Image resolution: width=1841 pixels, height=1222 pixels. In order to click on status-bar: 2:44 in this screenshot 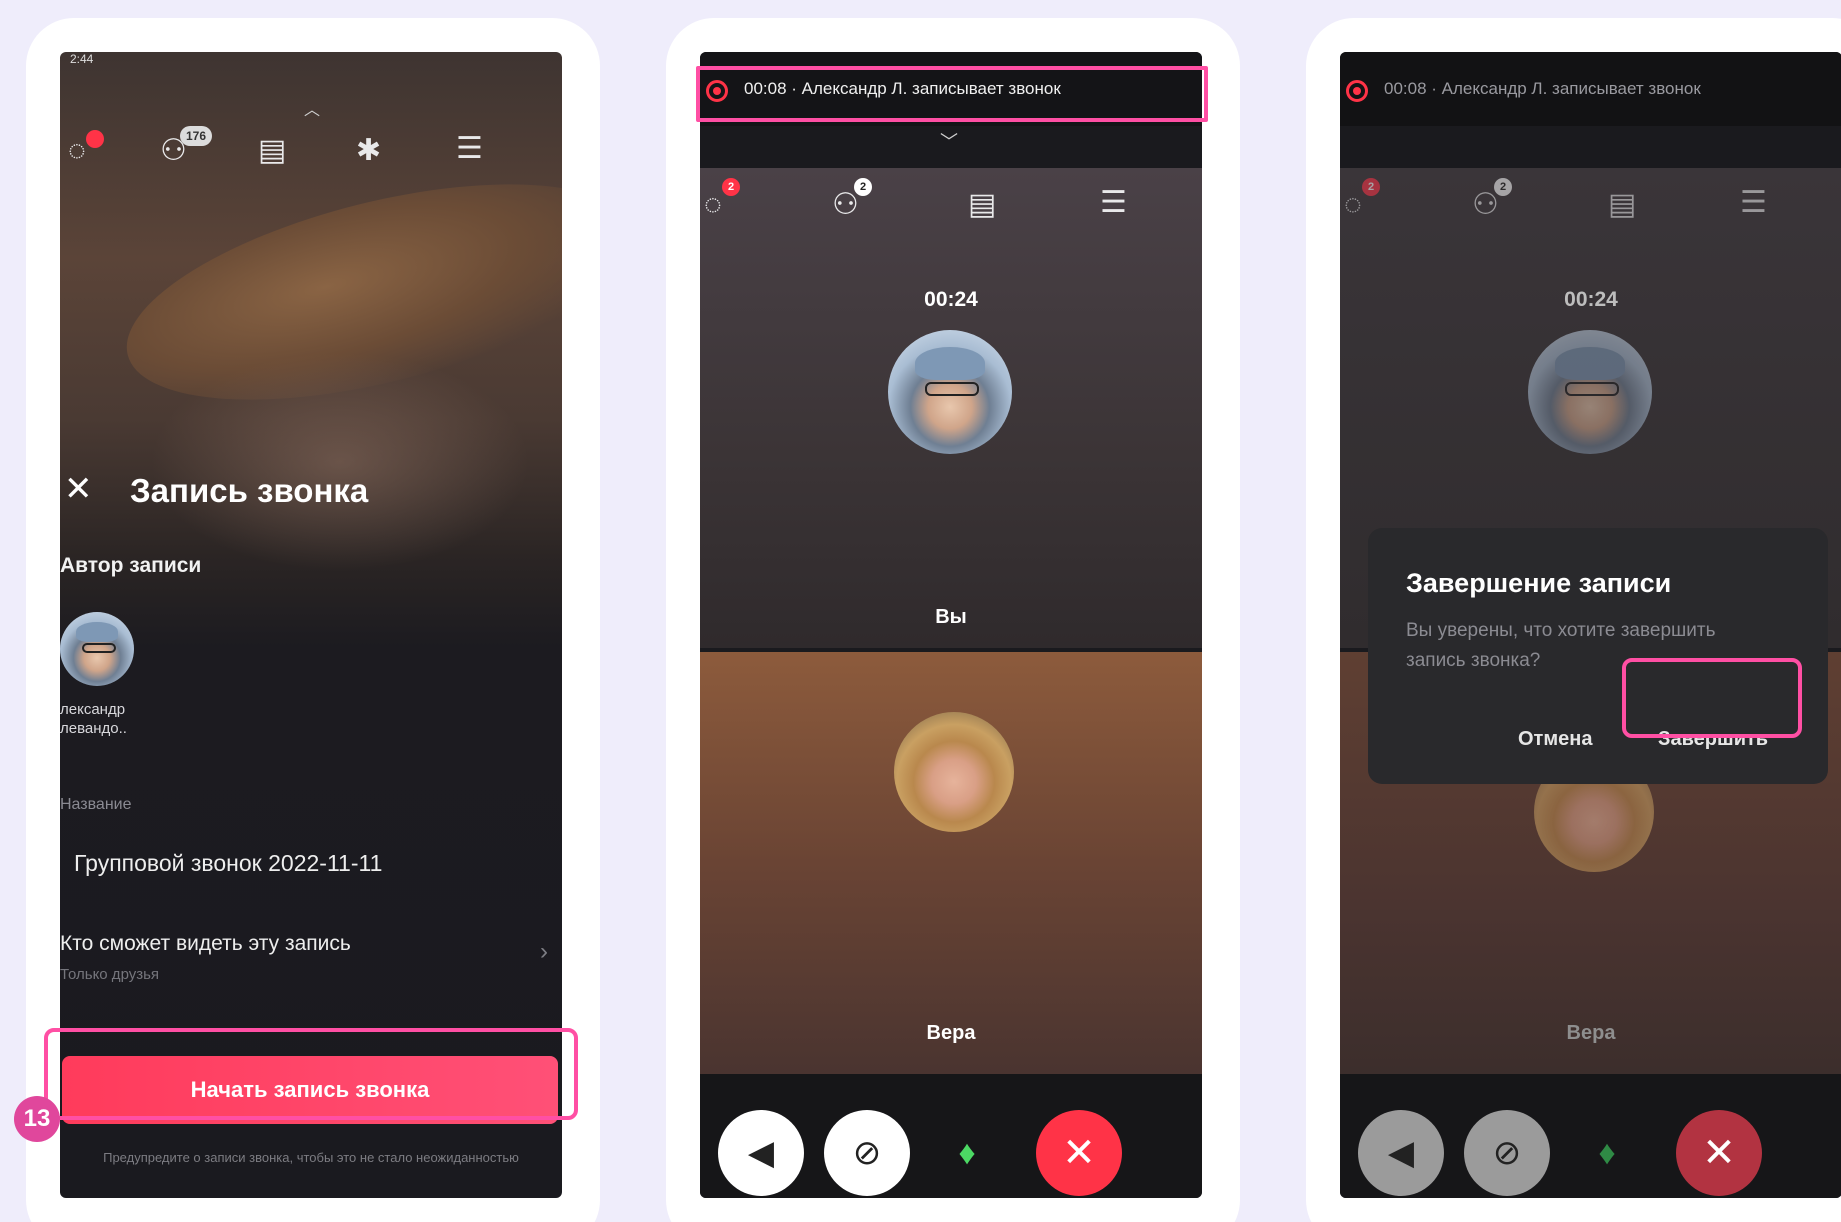, I will do `click(311, 59)`.